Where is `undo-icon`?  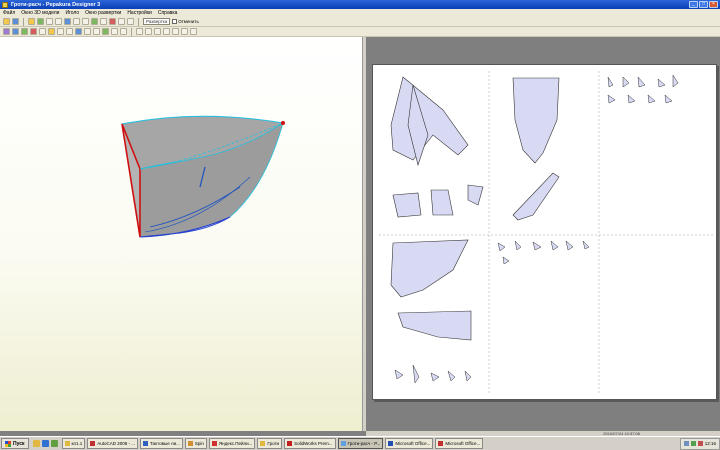
undo-icon is located at coordinates (49, 21).